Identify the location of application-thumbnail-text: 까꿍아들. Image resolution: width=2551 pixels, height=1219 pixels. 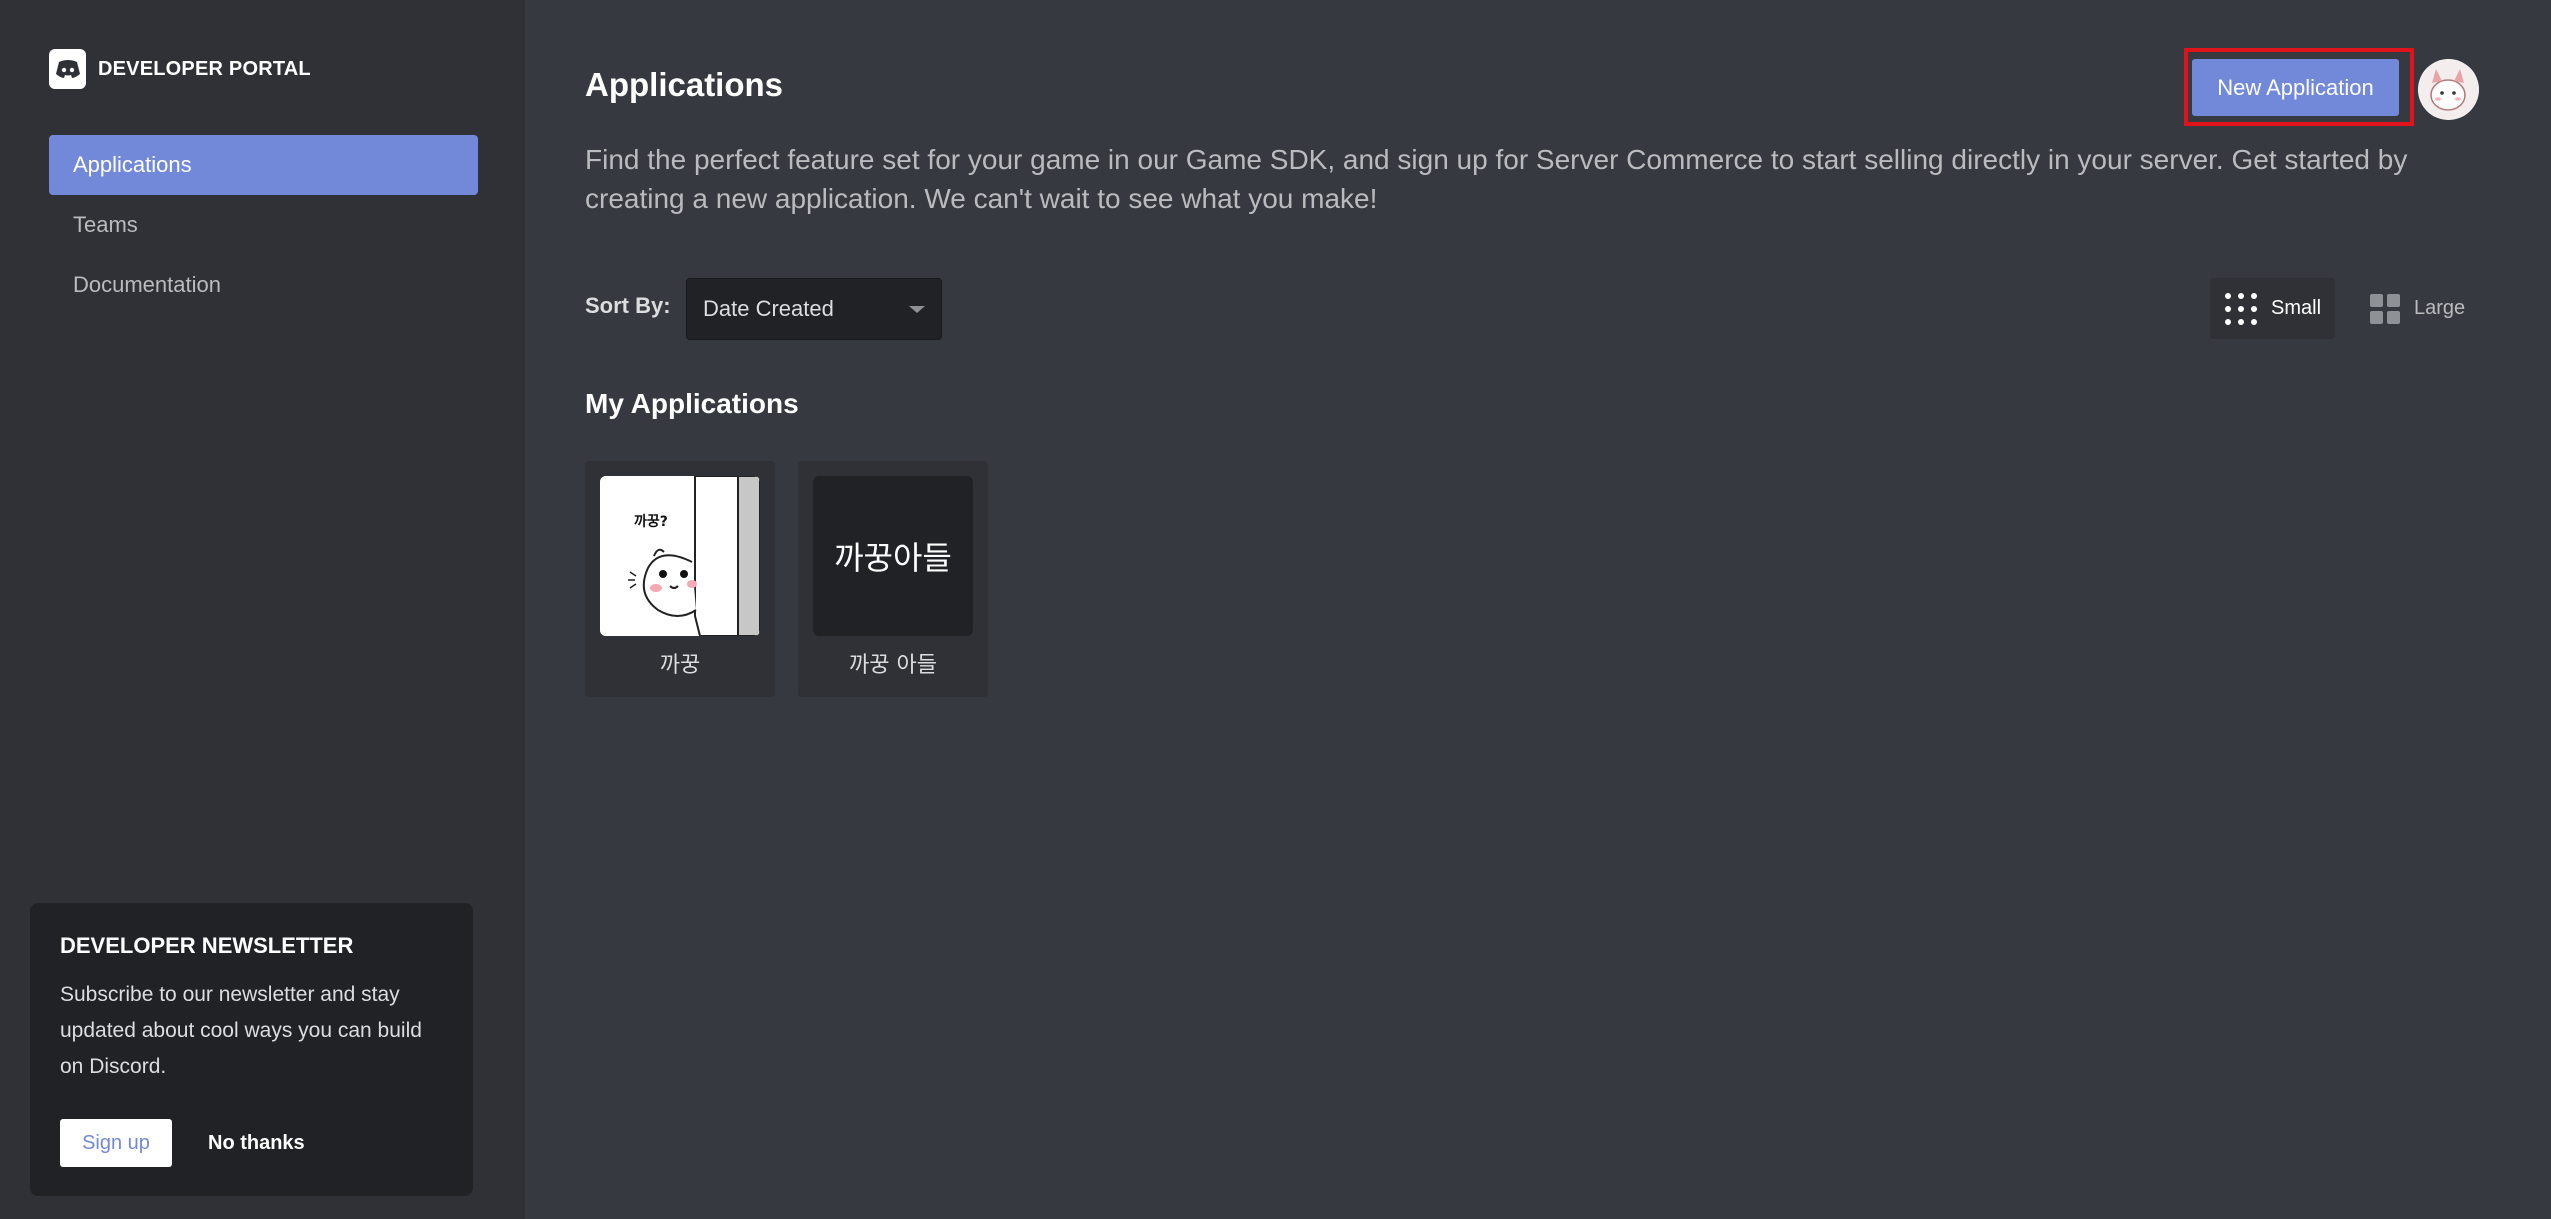
(893, 558).